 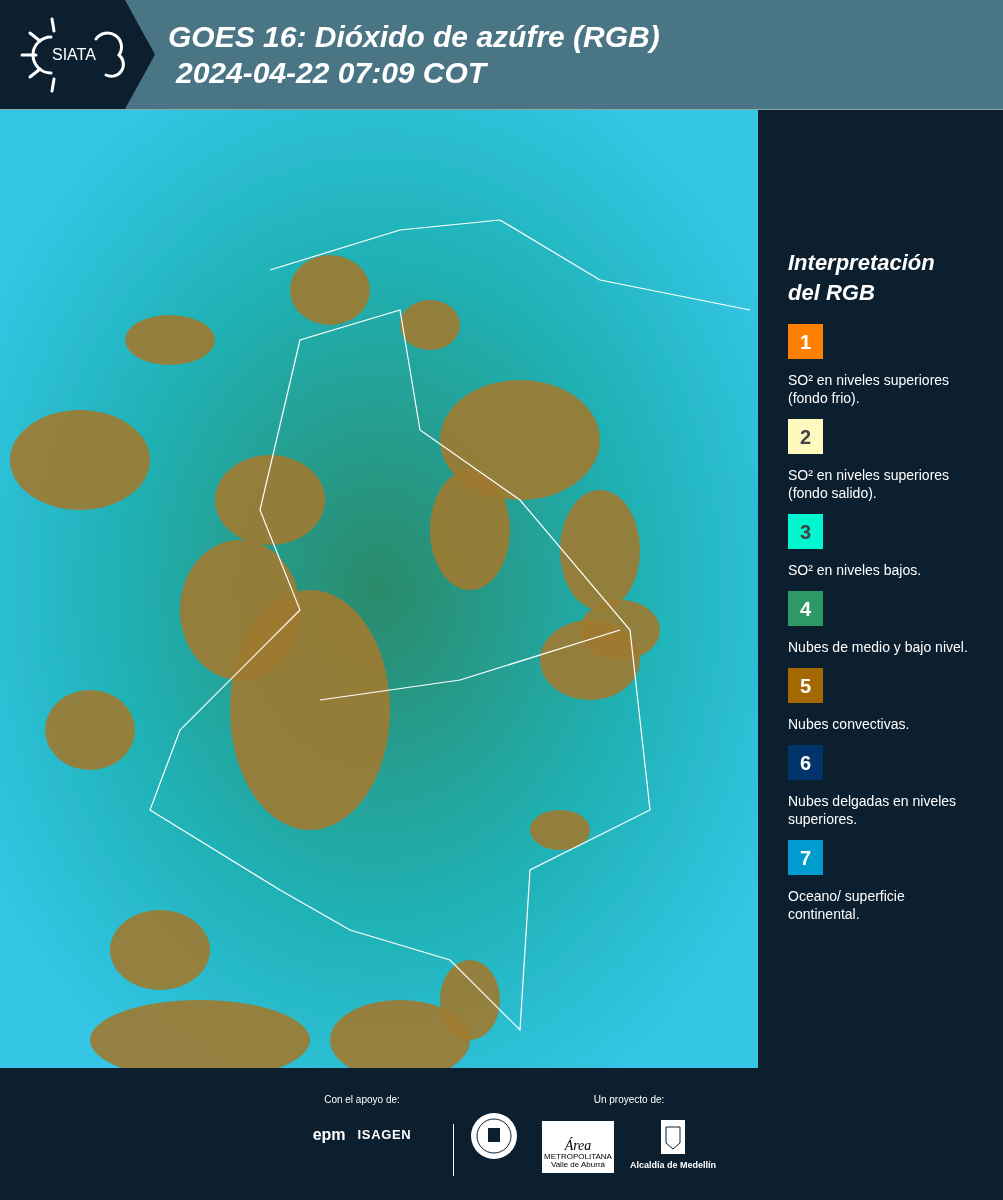 I want to click on city-hall-label: Alcaldía de Medellín, so click(x=673, y=1165).